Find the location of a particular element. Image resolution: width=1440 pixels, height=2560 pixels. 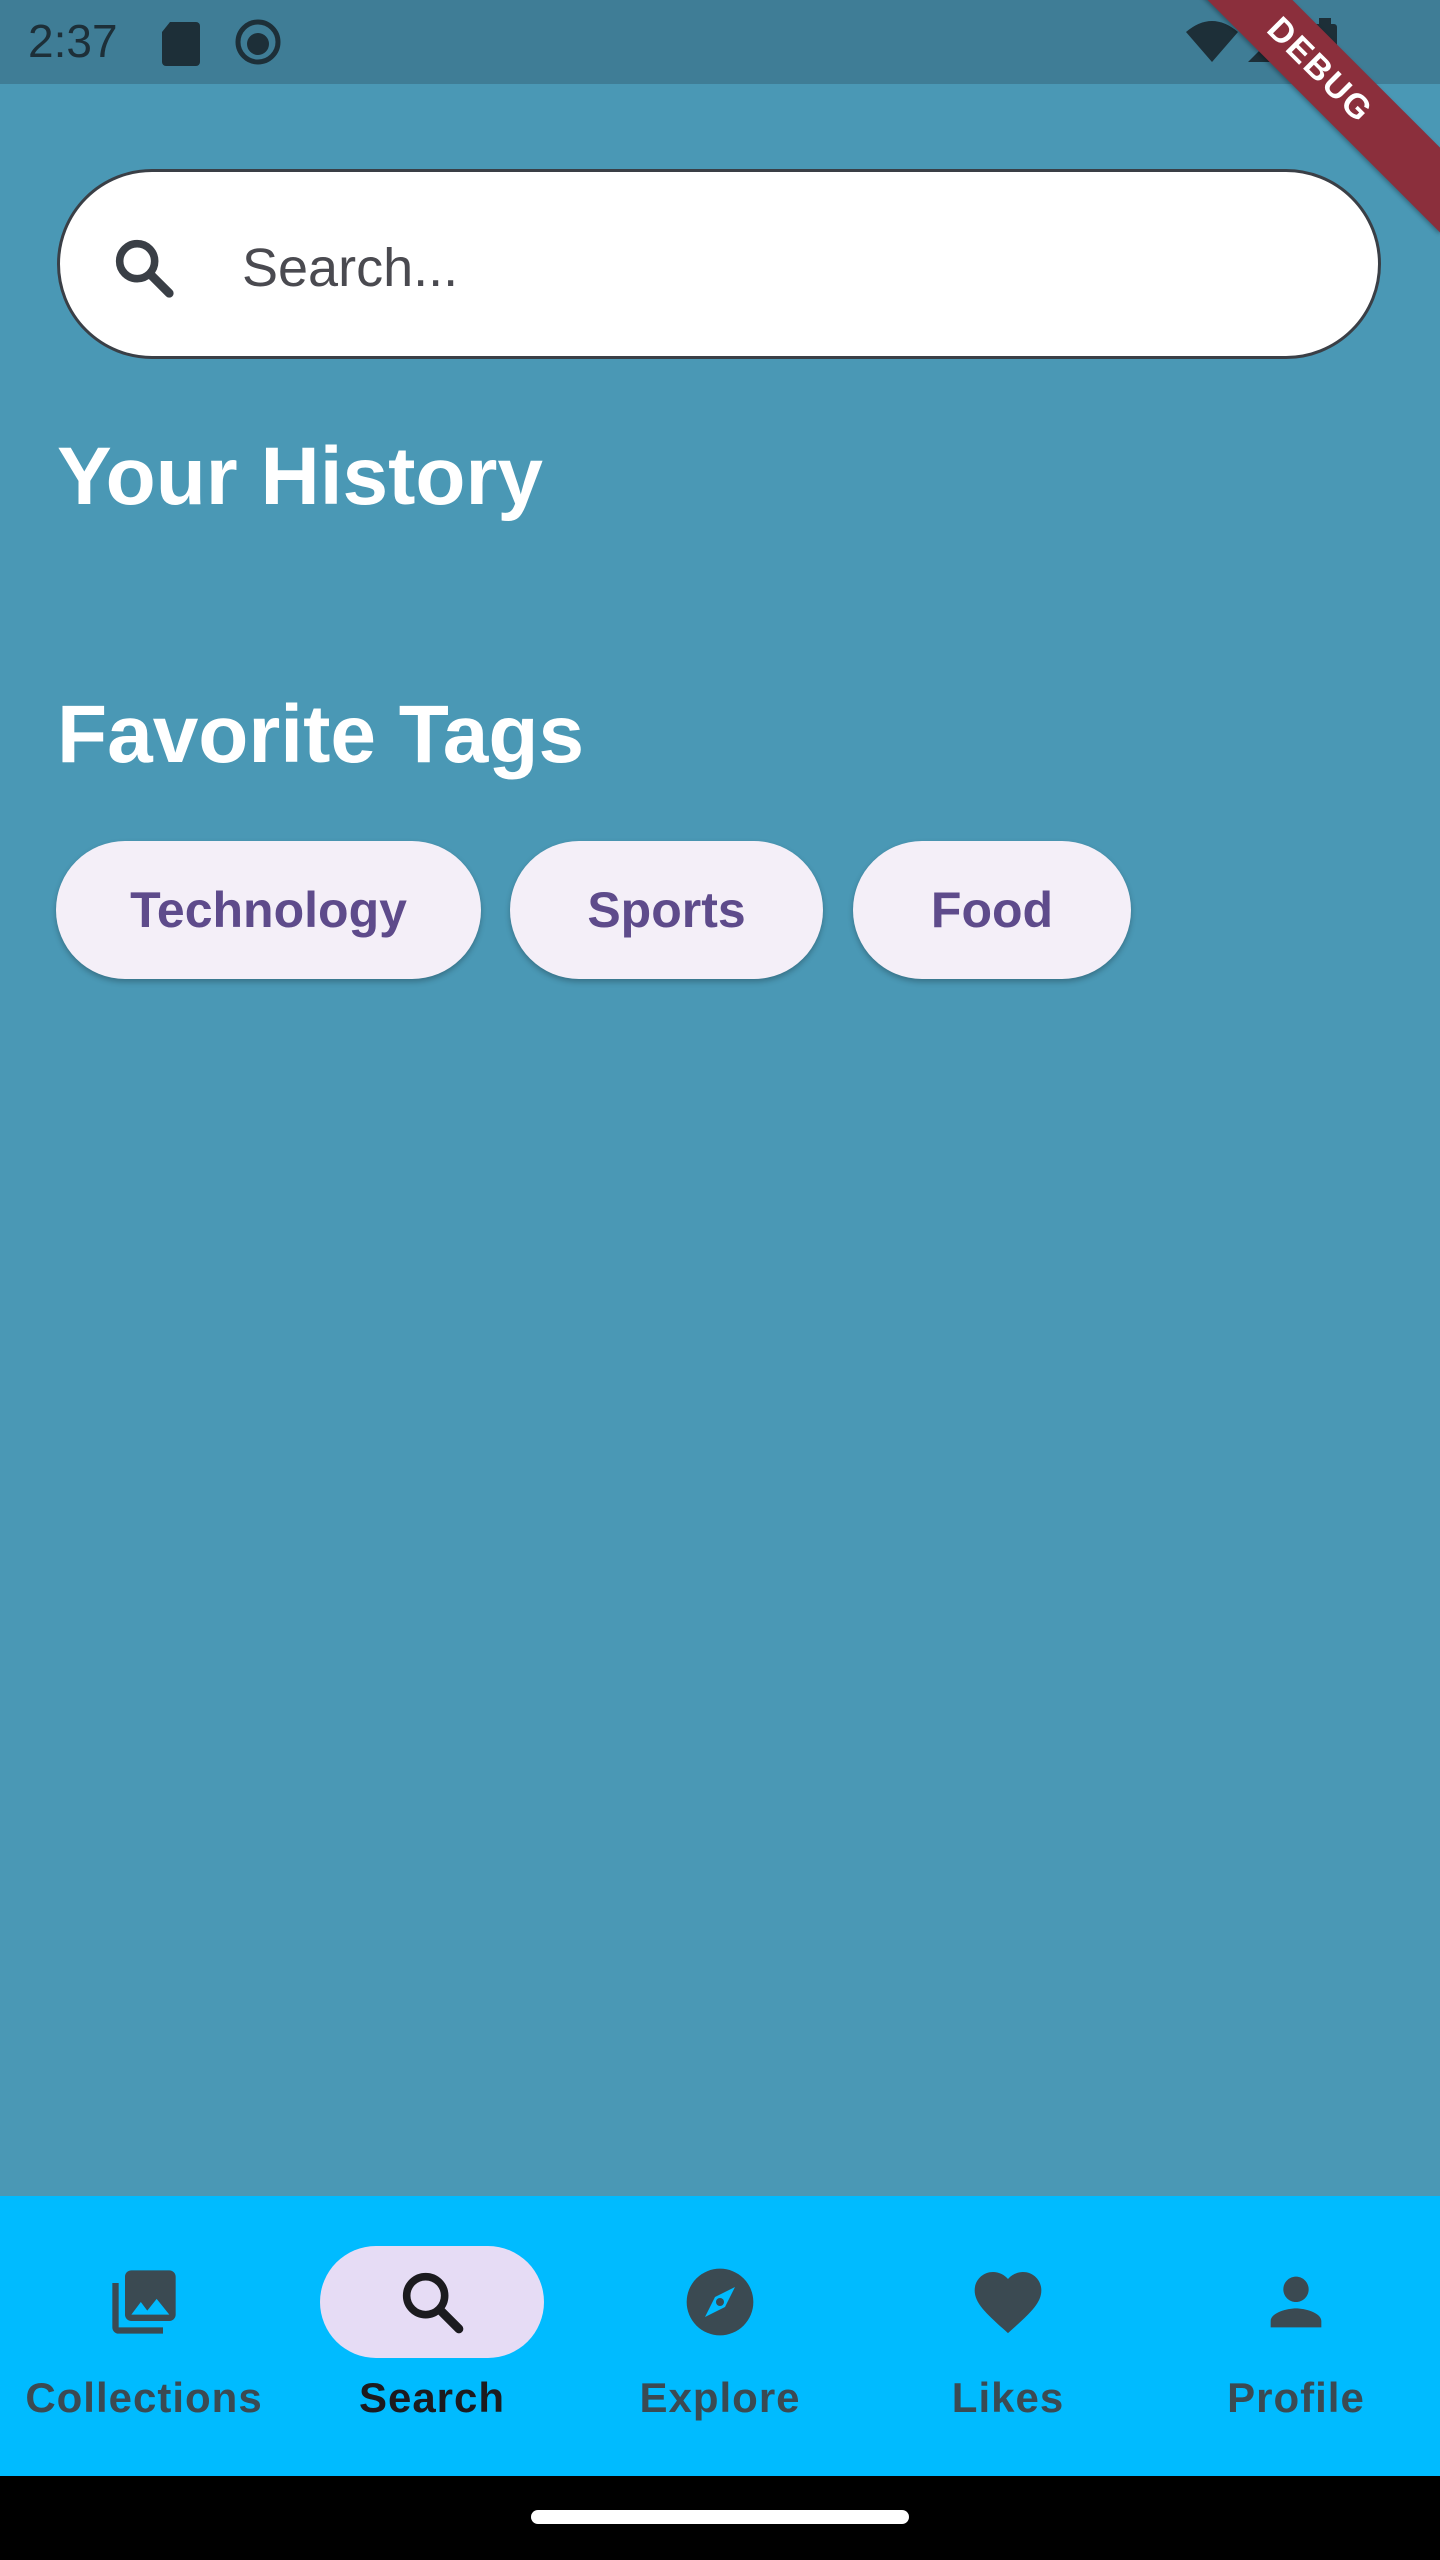

collections-icon is located at coordinates (144, 2302).